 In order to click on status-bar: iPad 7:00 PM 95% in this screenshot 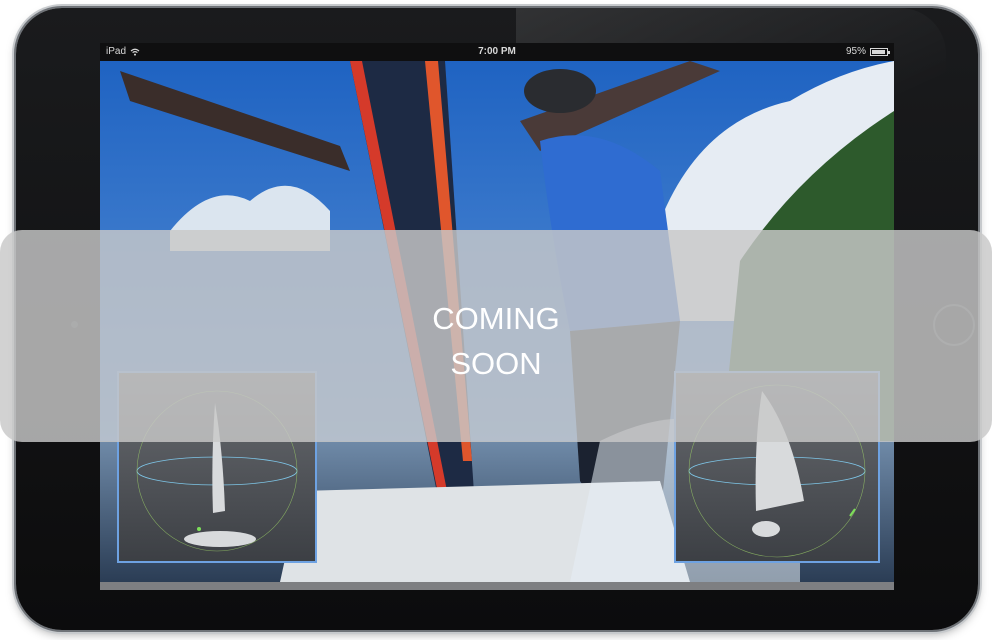, I will do `click(497, 52)`.